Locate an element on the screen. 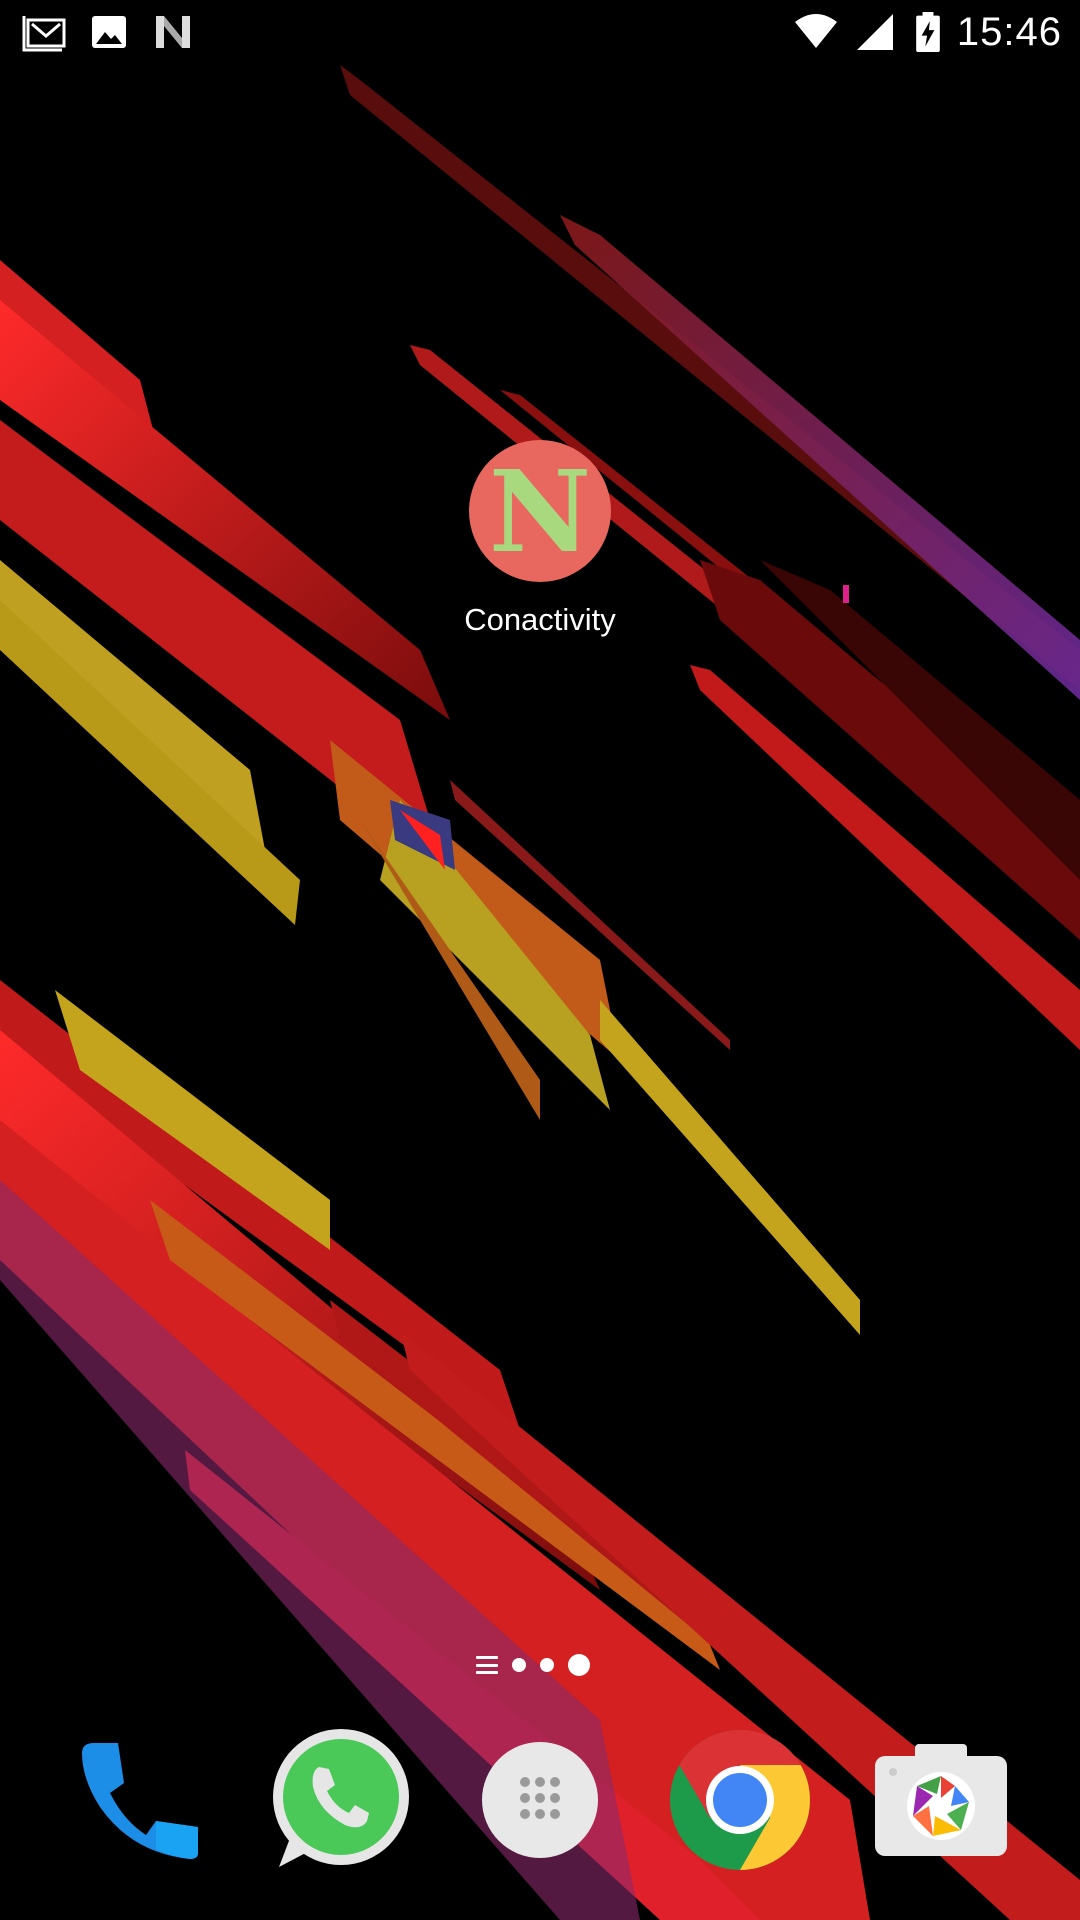  app-shortcut-conactivity: N Conactivity is located at coordinates (540, 539).